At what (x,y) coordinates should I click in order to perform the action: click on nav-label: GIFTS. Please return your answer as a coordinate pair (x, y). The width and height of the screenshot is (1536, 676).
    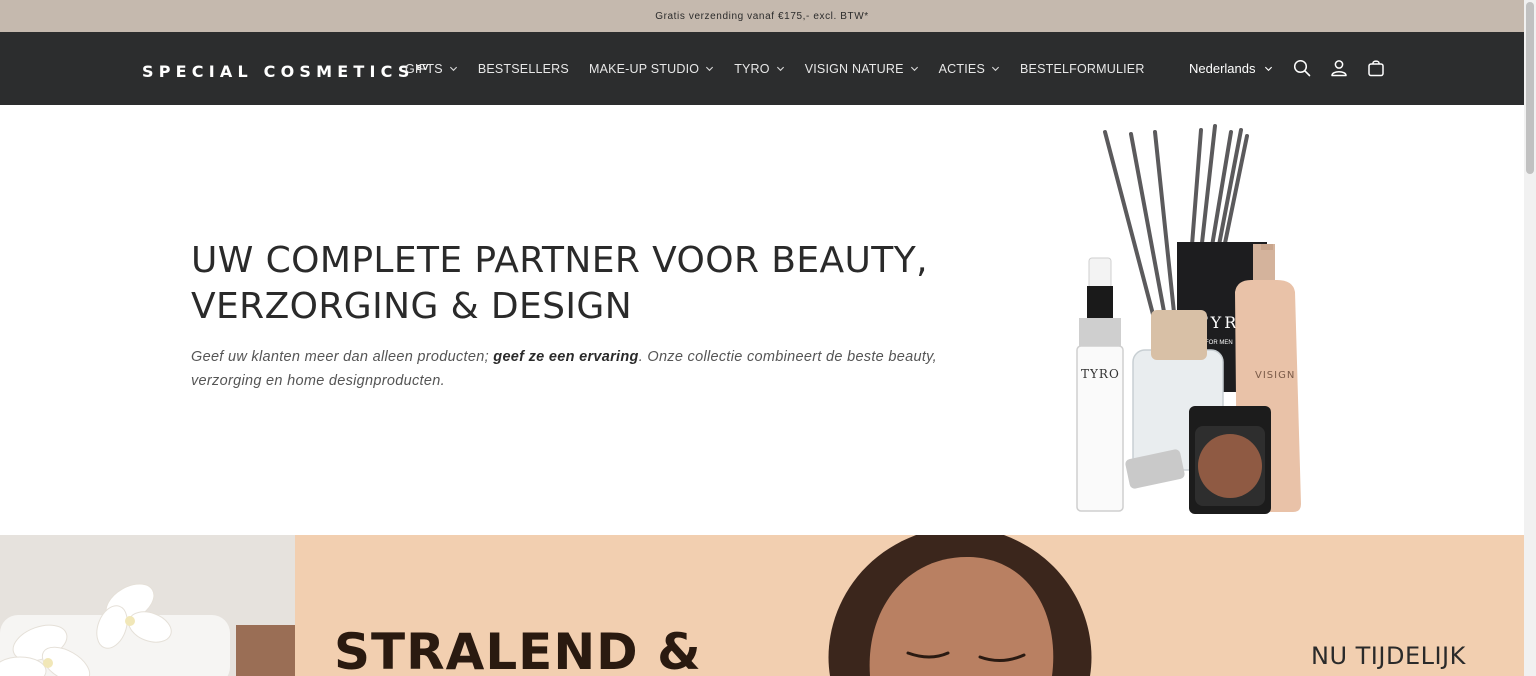
    Looking at the image, I should click on (424, 68).